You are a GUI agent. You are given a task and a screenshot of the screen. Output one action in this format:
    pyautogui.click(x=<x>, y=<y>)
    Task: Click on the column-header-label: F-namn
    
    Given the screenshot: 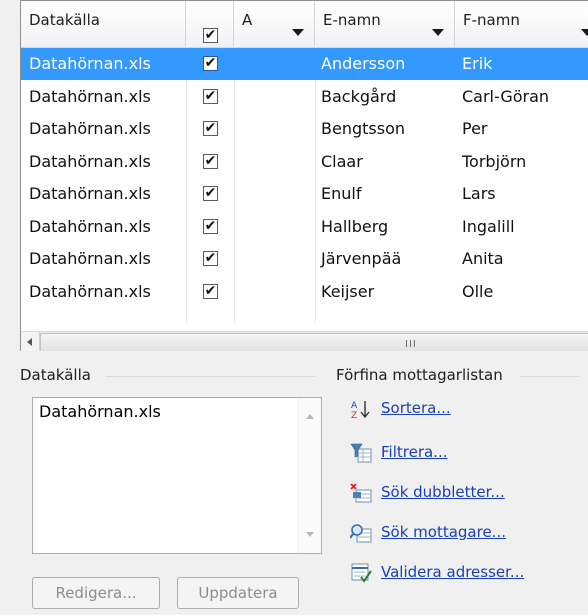 What is the action you would take?
    pyautogui.click(x=491, y=20)
    